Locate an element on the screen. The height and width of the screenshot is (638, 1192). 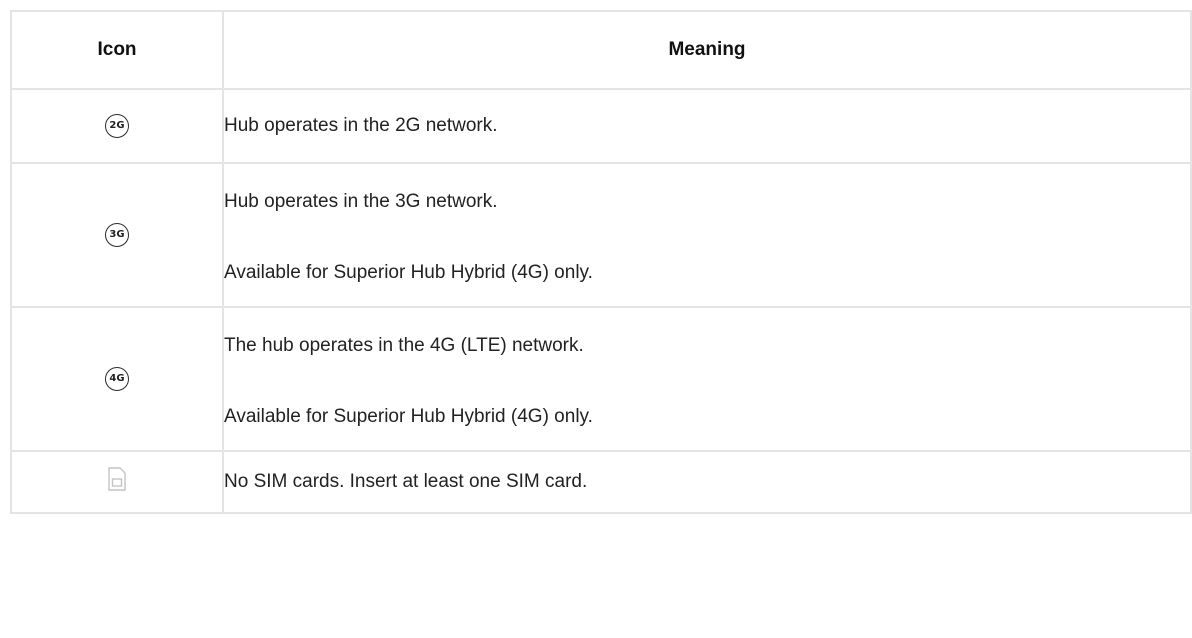
icon-cell: 2G is located at coordinates (117, 126).